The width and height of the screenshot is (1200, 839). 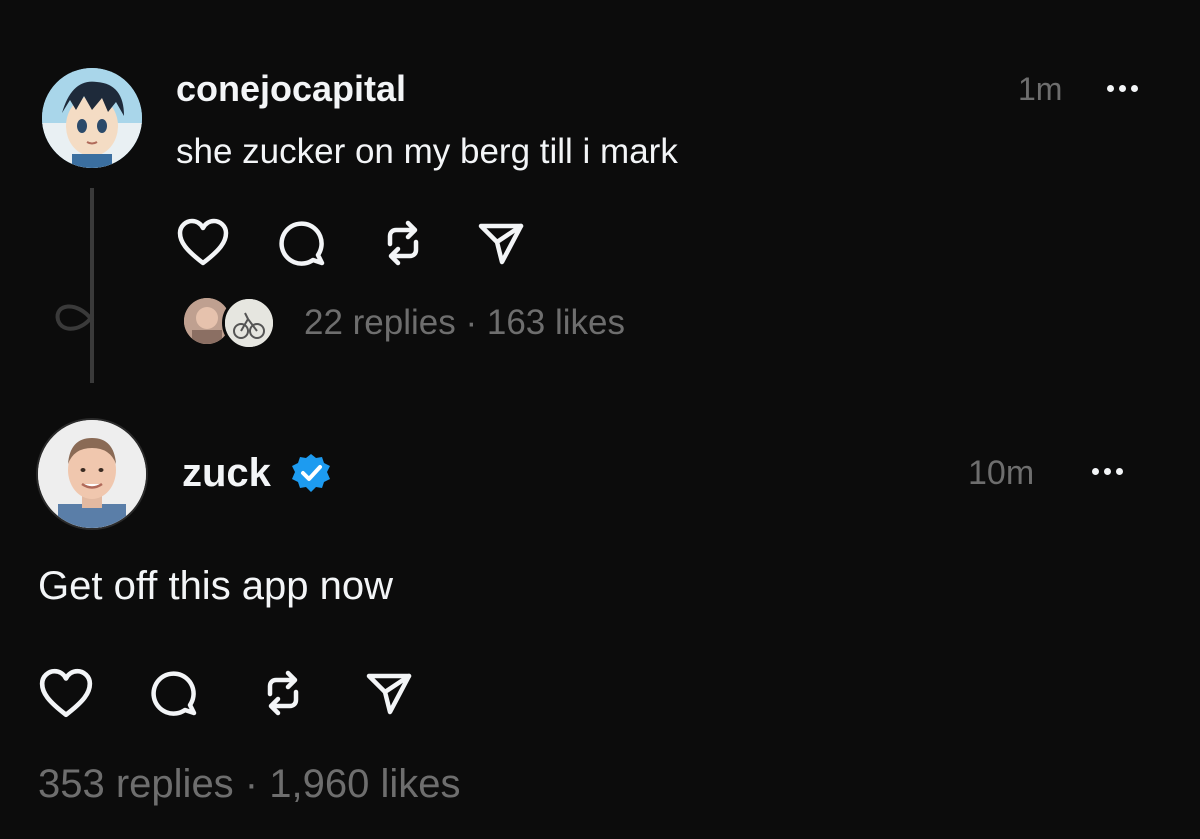 I want to click on anime-avatar-icon, so click(x=92, y=118).